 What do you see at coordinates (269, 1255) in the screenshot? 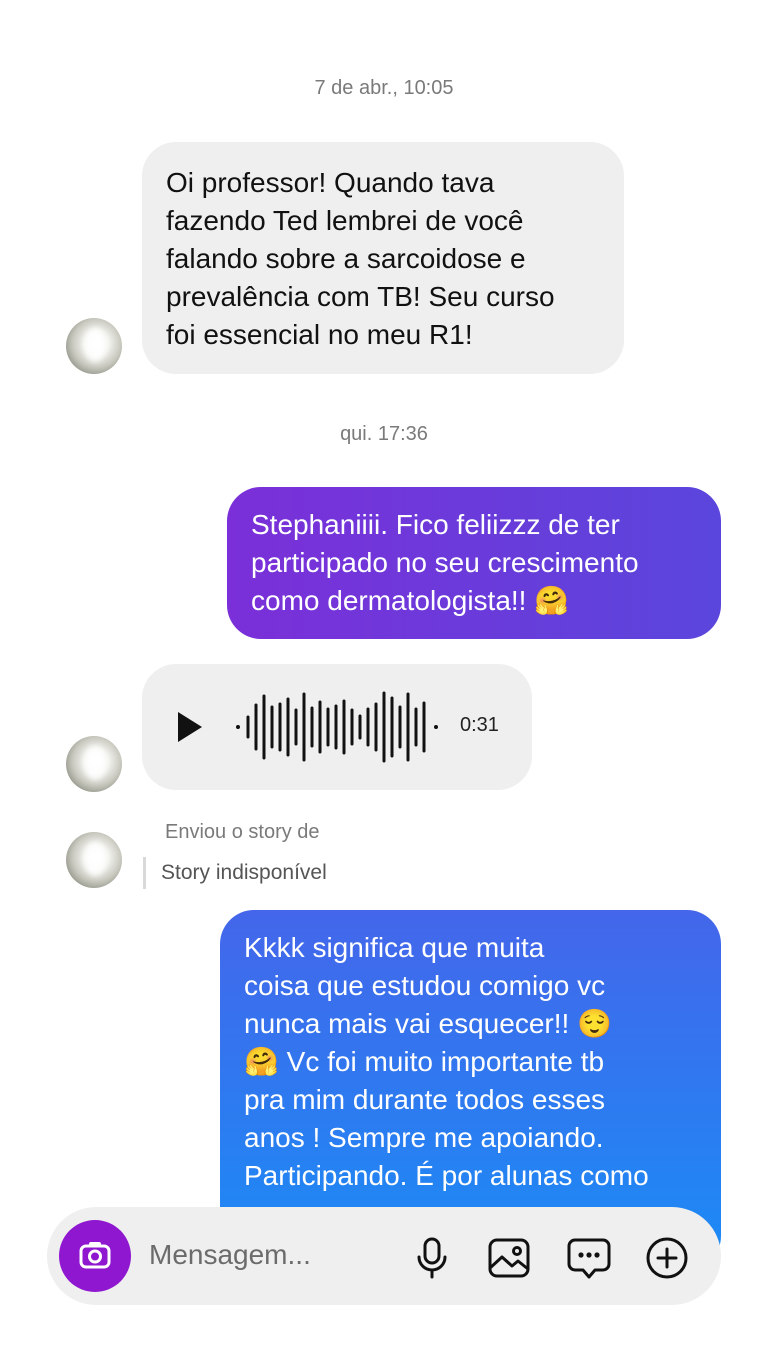
I see `message-input` at bounding box center [269, 1255].